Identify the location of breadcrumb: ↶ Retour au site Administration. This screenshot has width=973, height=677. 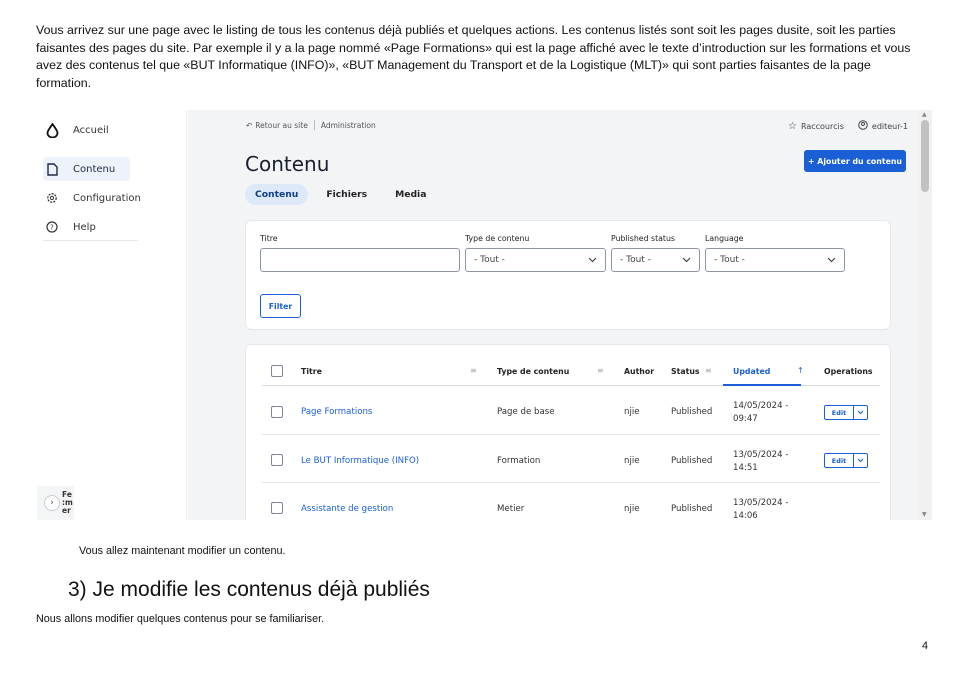
(311, 125).